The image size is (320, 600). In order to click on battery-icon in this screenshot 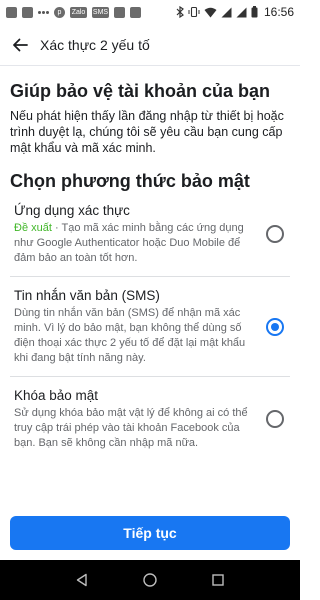, I will do `click(254, 12)`.